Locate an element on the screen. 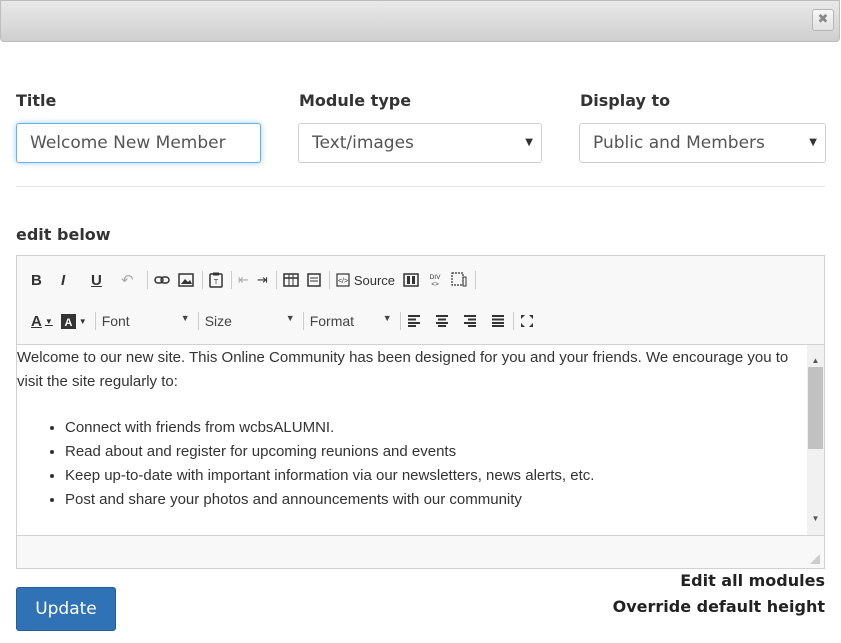 Image resolution: width=841 pixels, height=643 pixels. columns-icon is located at coordinates (411, 280).